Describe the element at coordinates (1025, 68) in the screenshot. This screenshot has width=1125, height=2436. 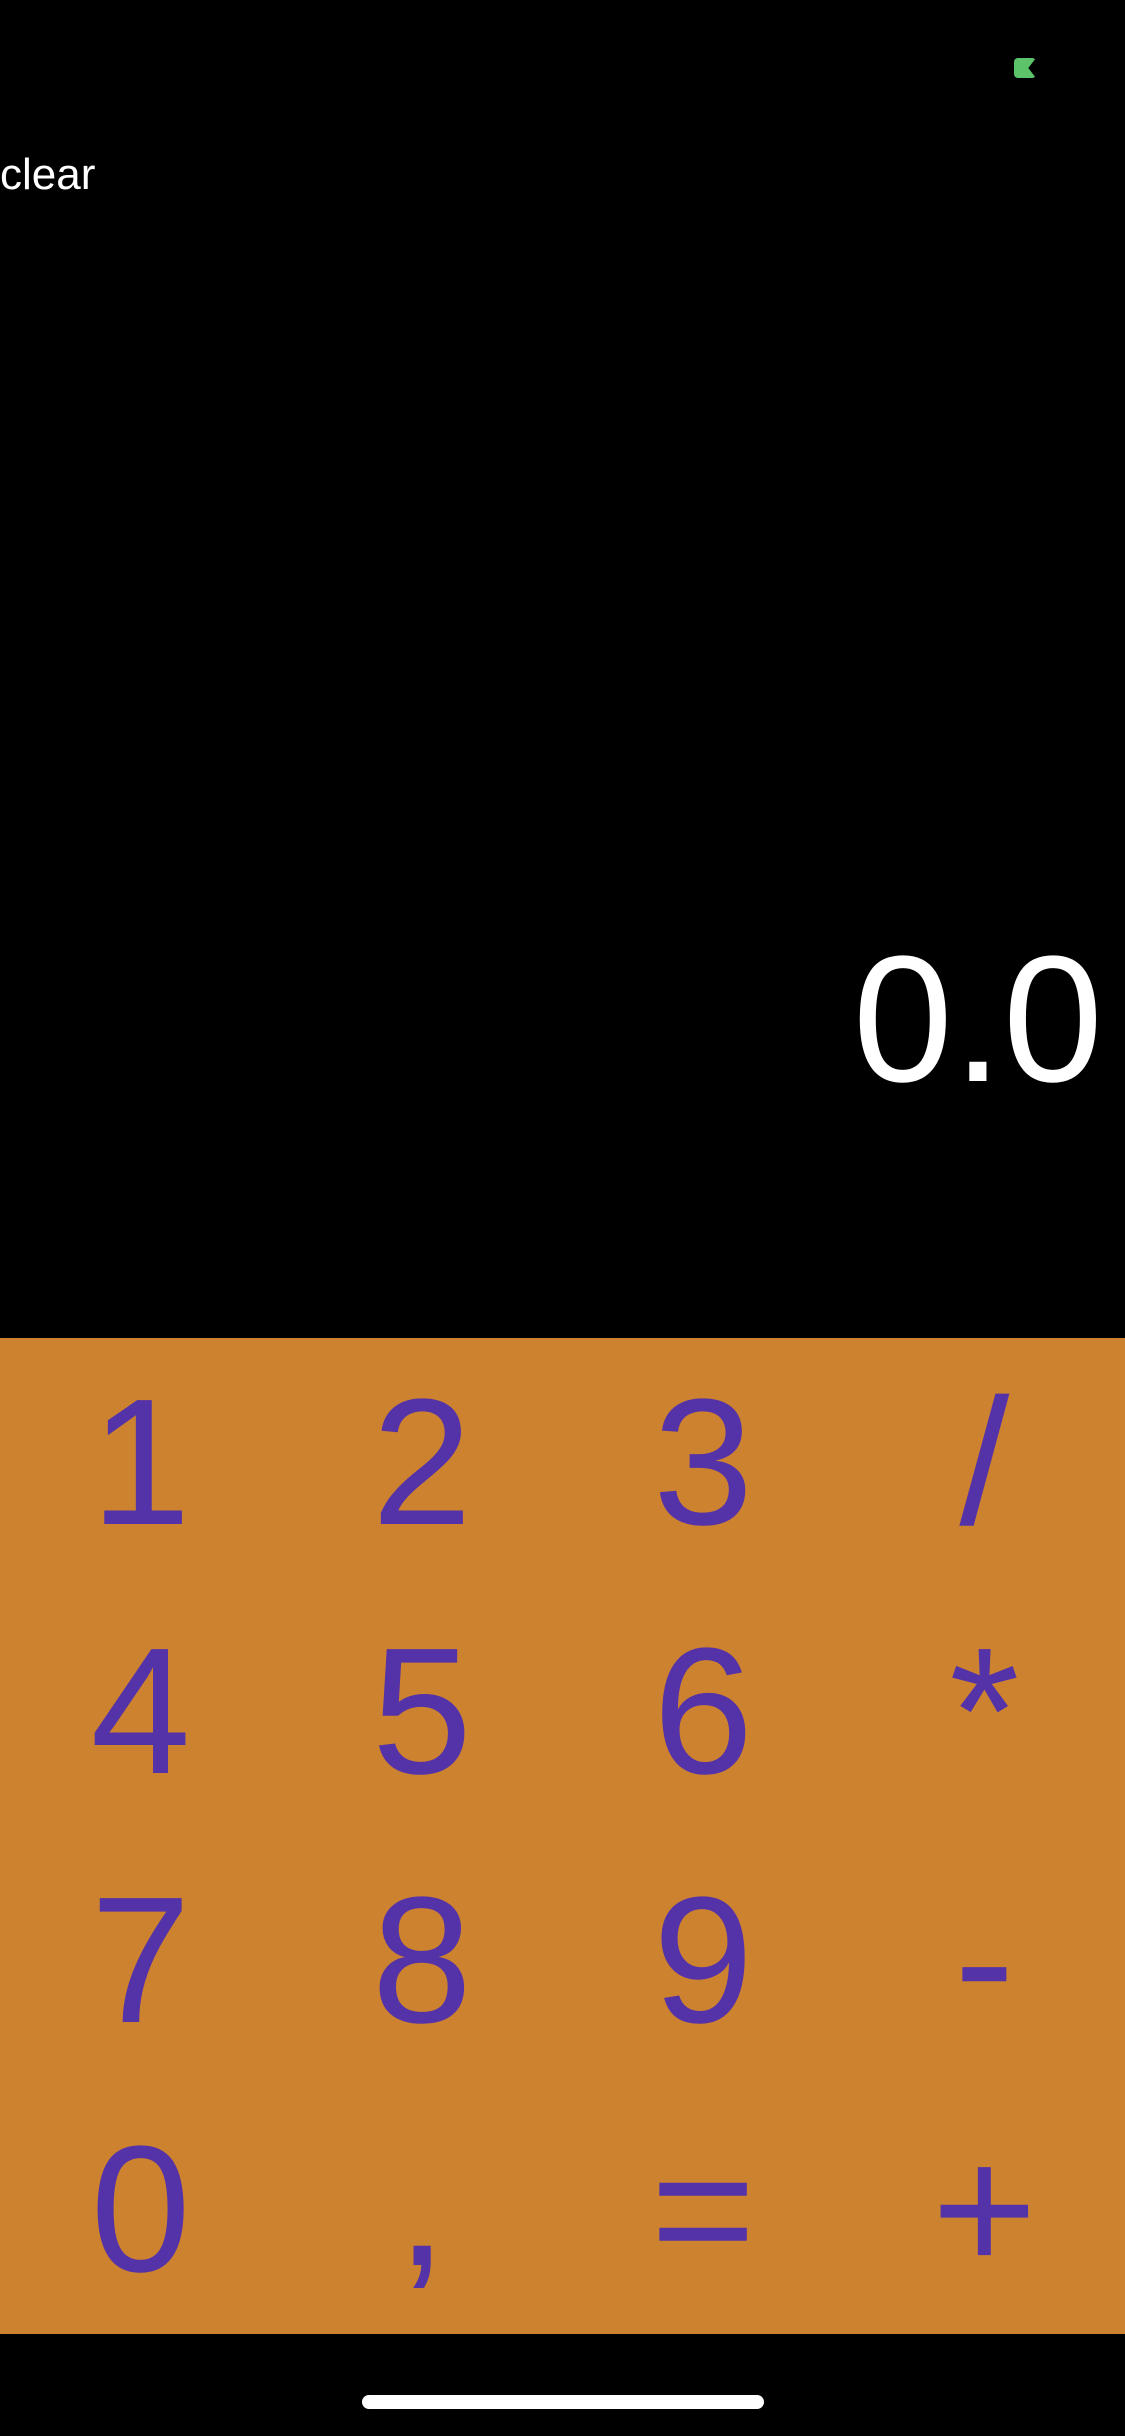
I see `status-indicator-icon` at that location.